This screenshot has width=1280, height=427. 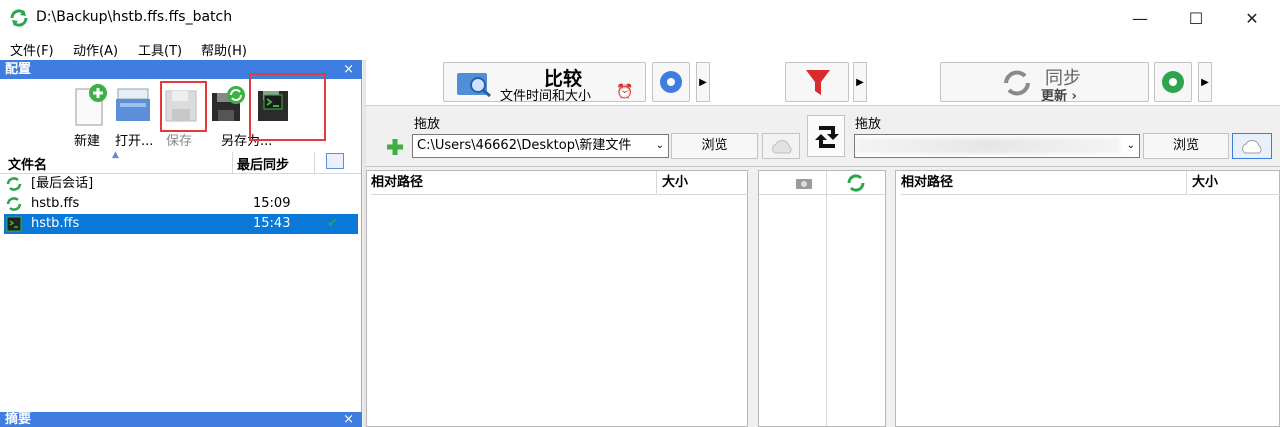 I want to click on batch-file-icon, so click(x=14, y=224).